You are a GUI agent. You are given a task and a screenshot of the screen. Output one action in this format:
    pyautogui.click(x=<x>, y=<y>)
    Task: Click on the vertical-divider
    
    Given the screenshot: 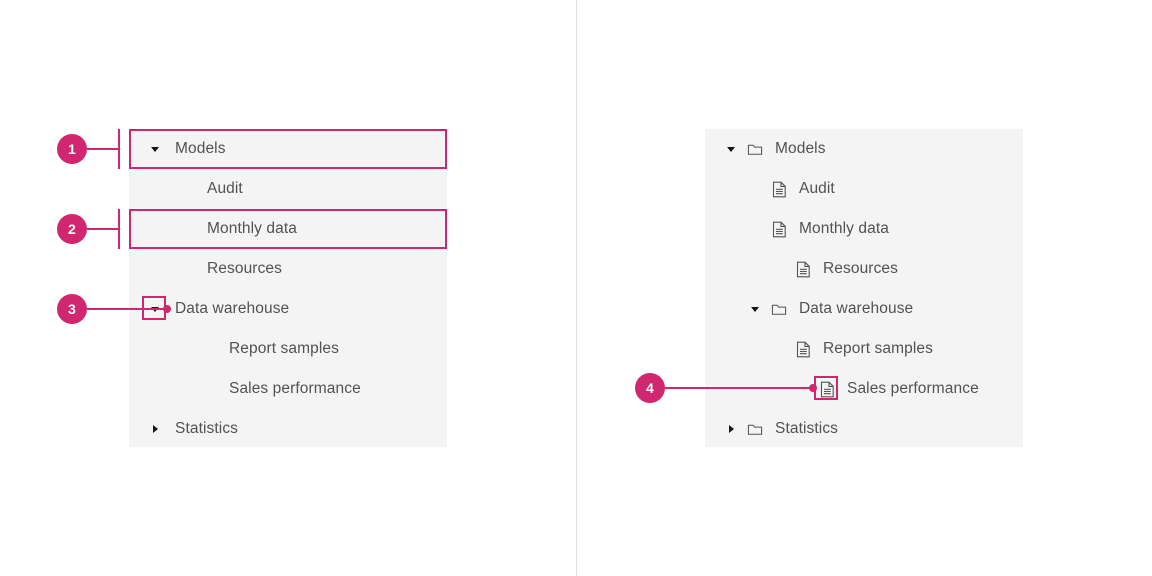 What is the action you would take?
    pyautogui.click(x=576, y=288)
    